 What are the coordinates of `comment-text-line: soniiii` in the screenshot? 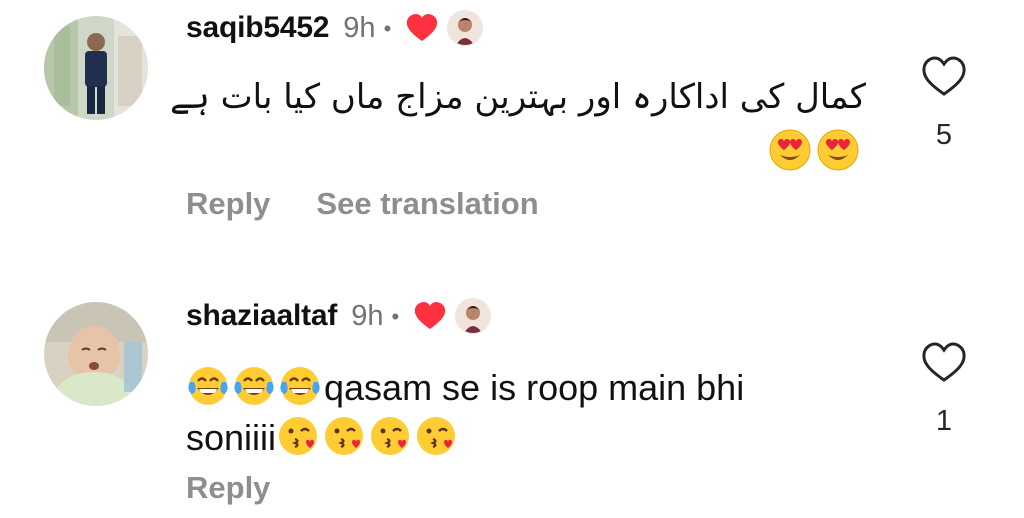 It's located at (323, 436).